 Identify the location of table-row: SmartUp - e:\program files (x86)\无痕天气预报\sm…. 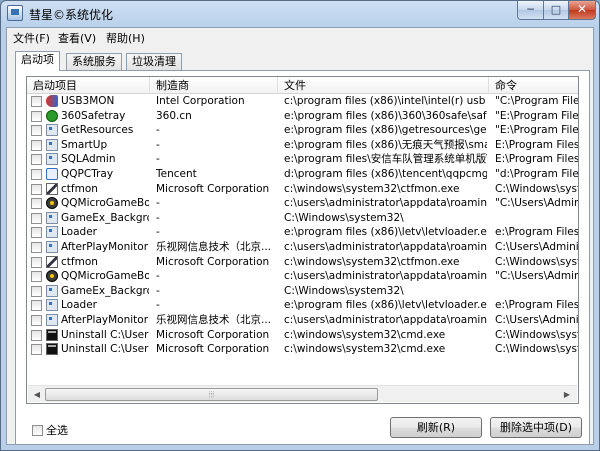
(303, 145).